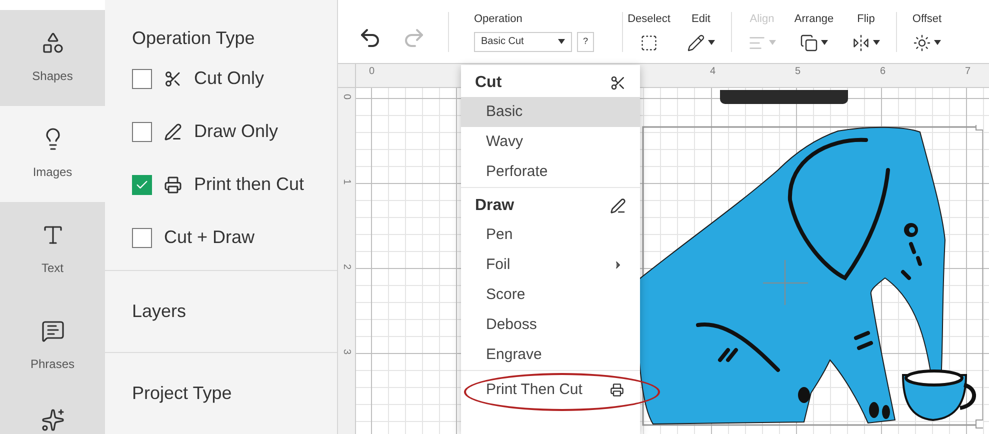 The height and width of the screenshot is (434, 989). Describe the element at coordinates (585, 42) in the screenshot. I see `help-button: ?` at that location.